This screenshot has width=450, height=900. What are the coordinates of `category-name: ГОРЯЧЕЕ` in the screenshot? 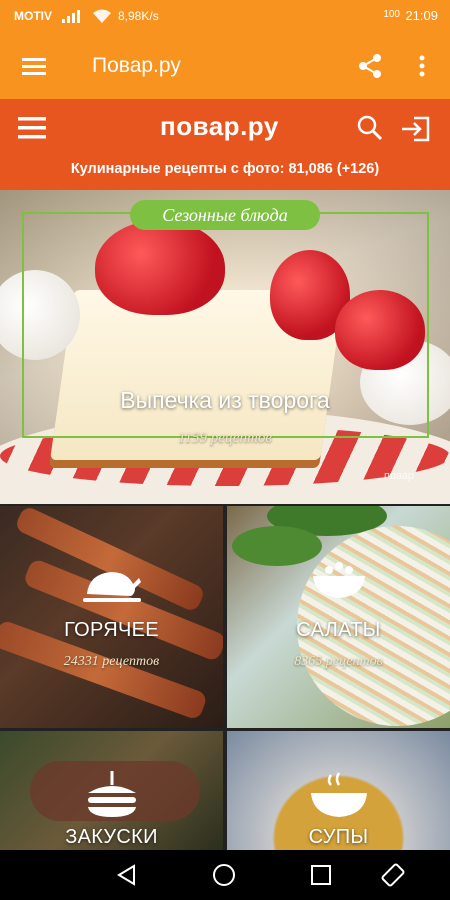 It's located at (111, 630).